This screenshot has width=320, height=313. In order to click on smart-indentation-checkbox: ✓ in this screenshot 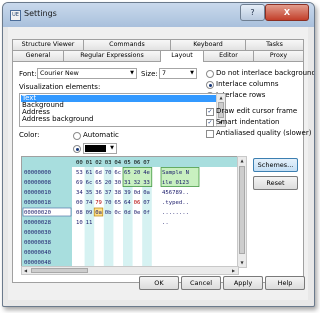, I will do `click(210, 123)`.